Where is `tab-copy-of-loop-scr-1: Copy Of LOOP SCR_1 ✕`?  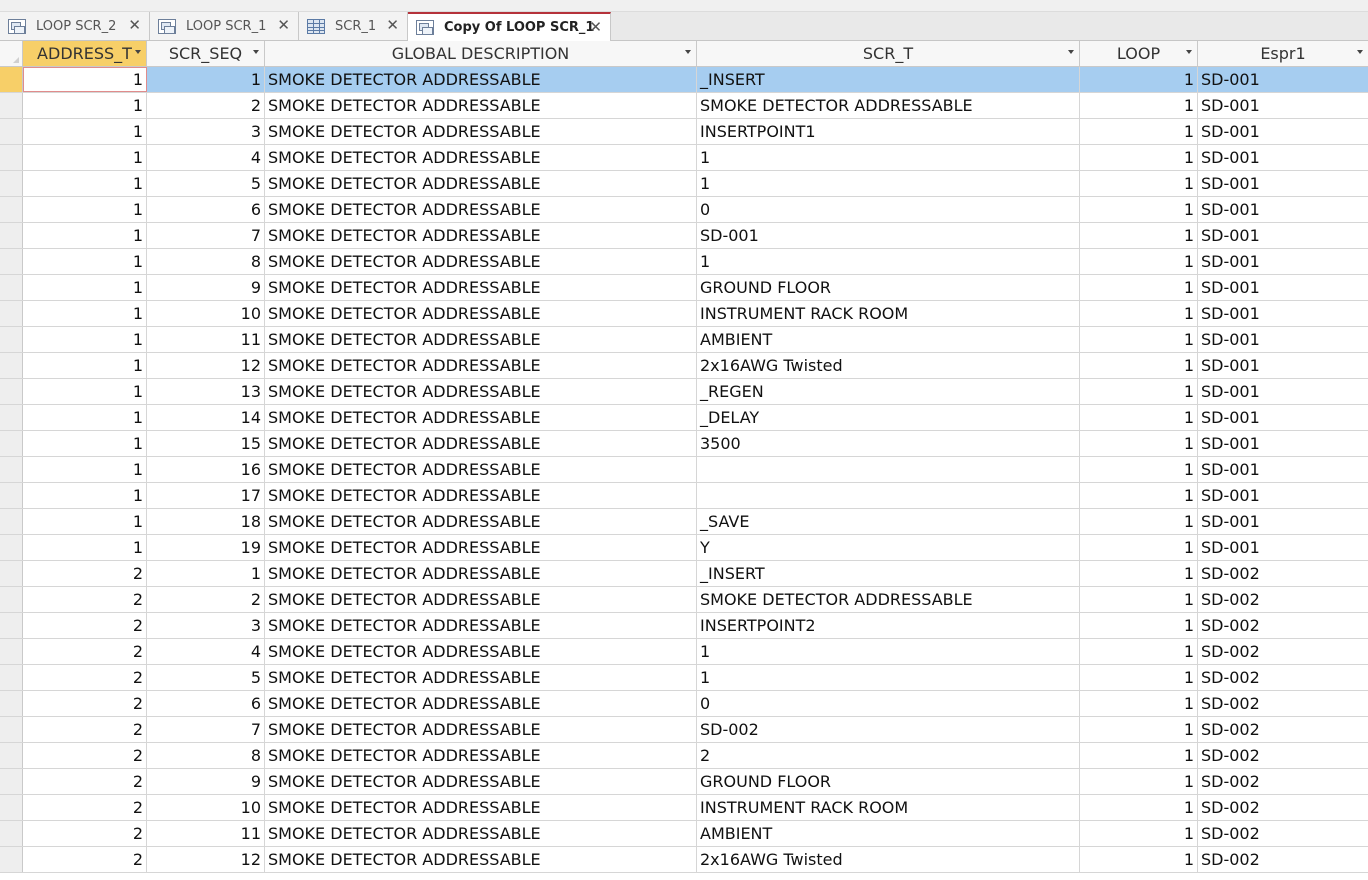
tab-copy-of-loop-scr-1: Copy Of LOOP SCR_1 ✕ is located at coordinates (509, 26).